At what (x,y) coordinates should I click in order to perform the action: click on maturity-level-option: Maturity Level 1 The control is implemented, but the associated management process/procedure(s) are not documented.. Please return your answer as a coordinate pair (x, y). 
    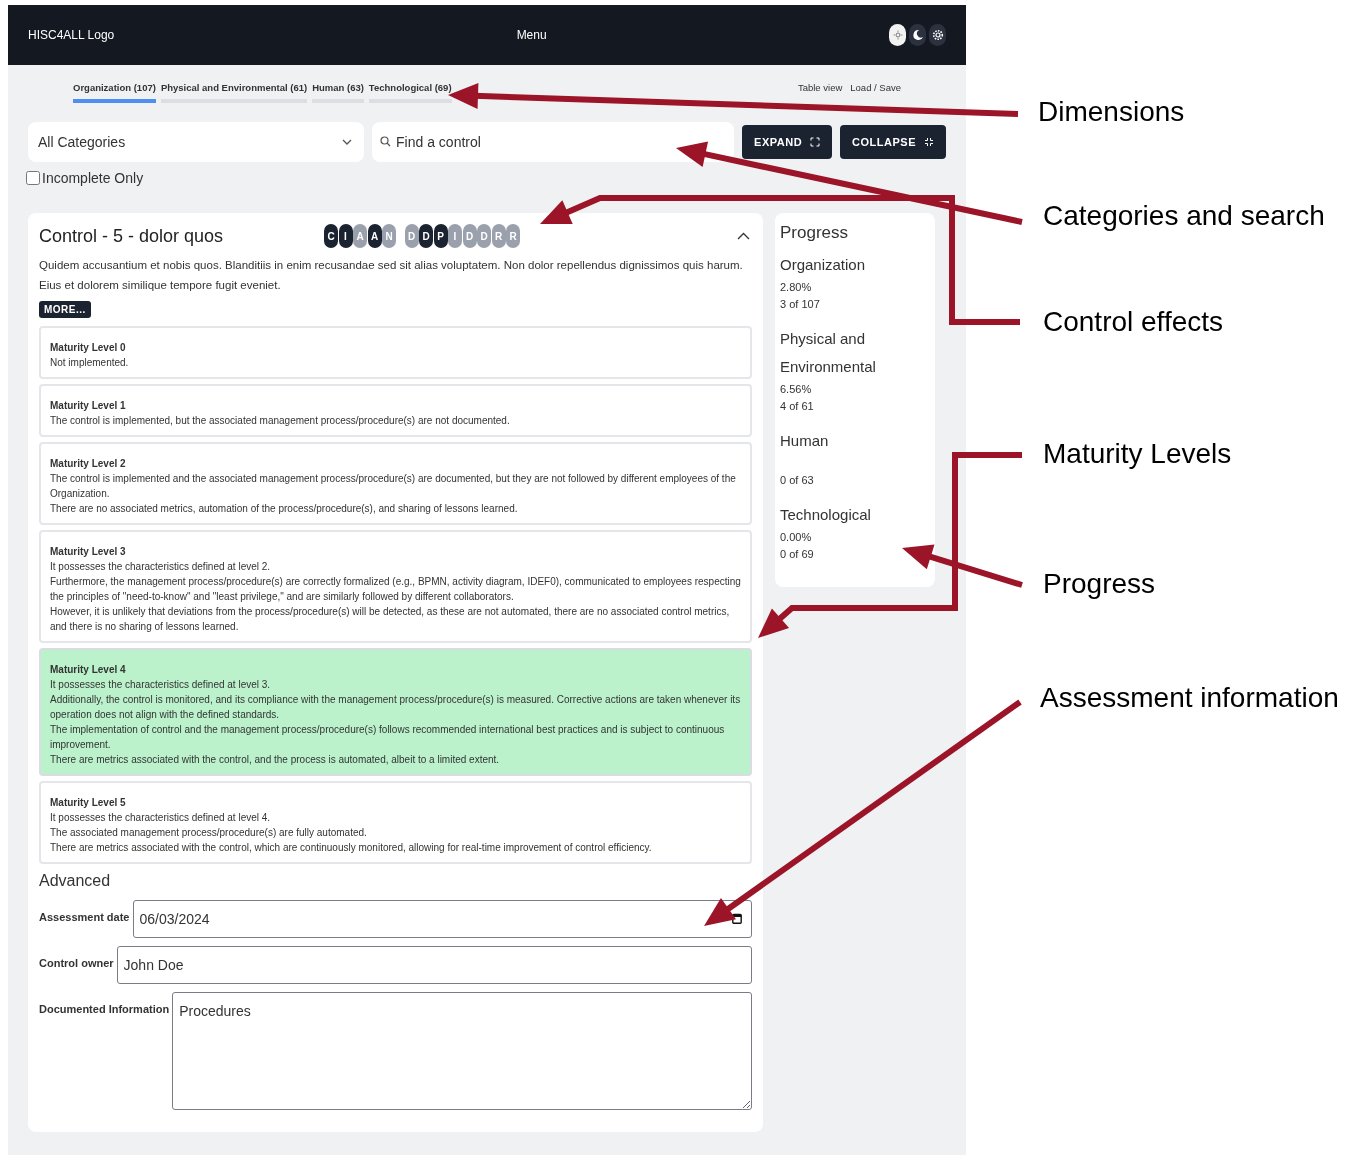
    Looking at the image, I should click on (395, 410).